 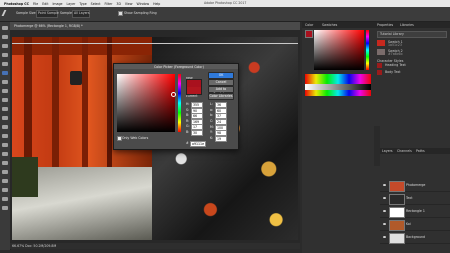 I want to click on lasso-tool-icon, so click(x=5, y=46).